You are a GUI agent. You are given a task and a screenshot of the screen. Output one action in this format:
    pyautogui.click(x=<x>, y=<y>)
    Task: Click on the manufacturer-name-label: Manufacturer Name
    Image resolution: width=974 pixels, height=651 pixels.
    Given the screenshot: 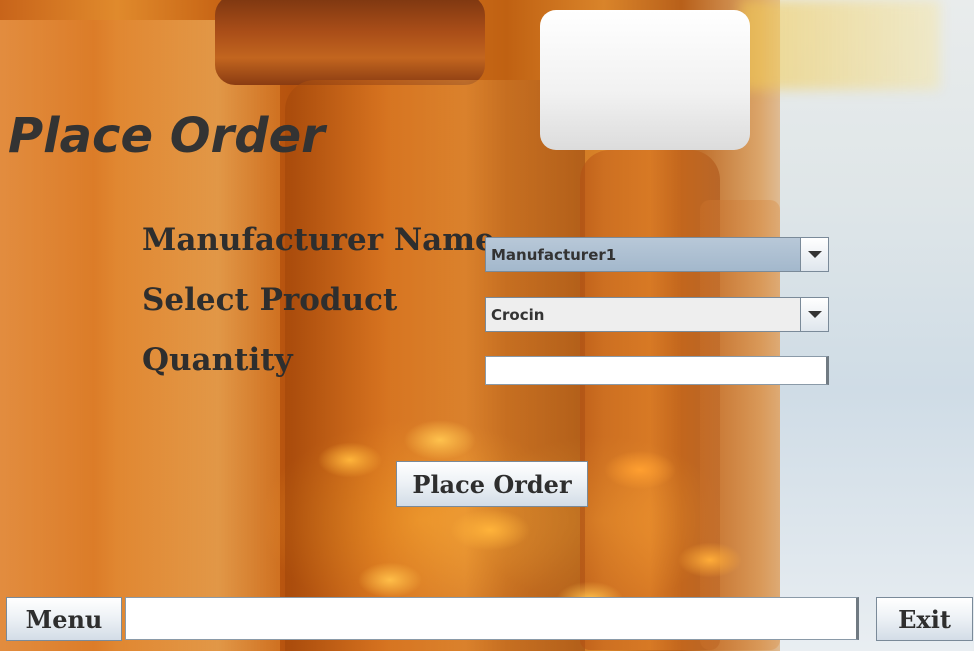 What is the action you would take?
    pyautogui.click(x=318, y=240)
    